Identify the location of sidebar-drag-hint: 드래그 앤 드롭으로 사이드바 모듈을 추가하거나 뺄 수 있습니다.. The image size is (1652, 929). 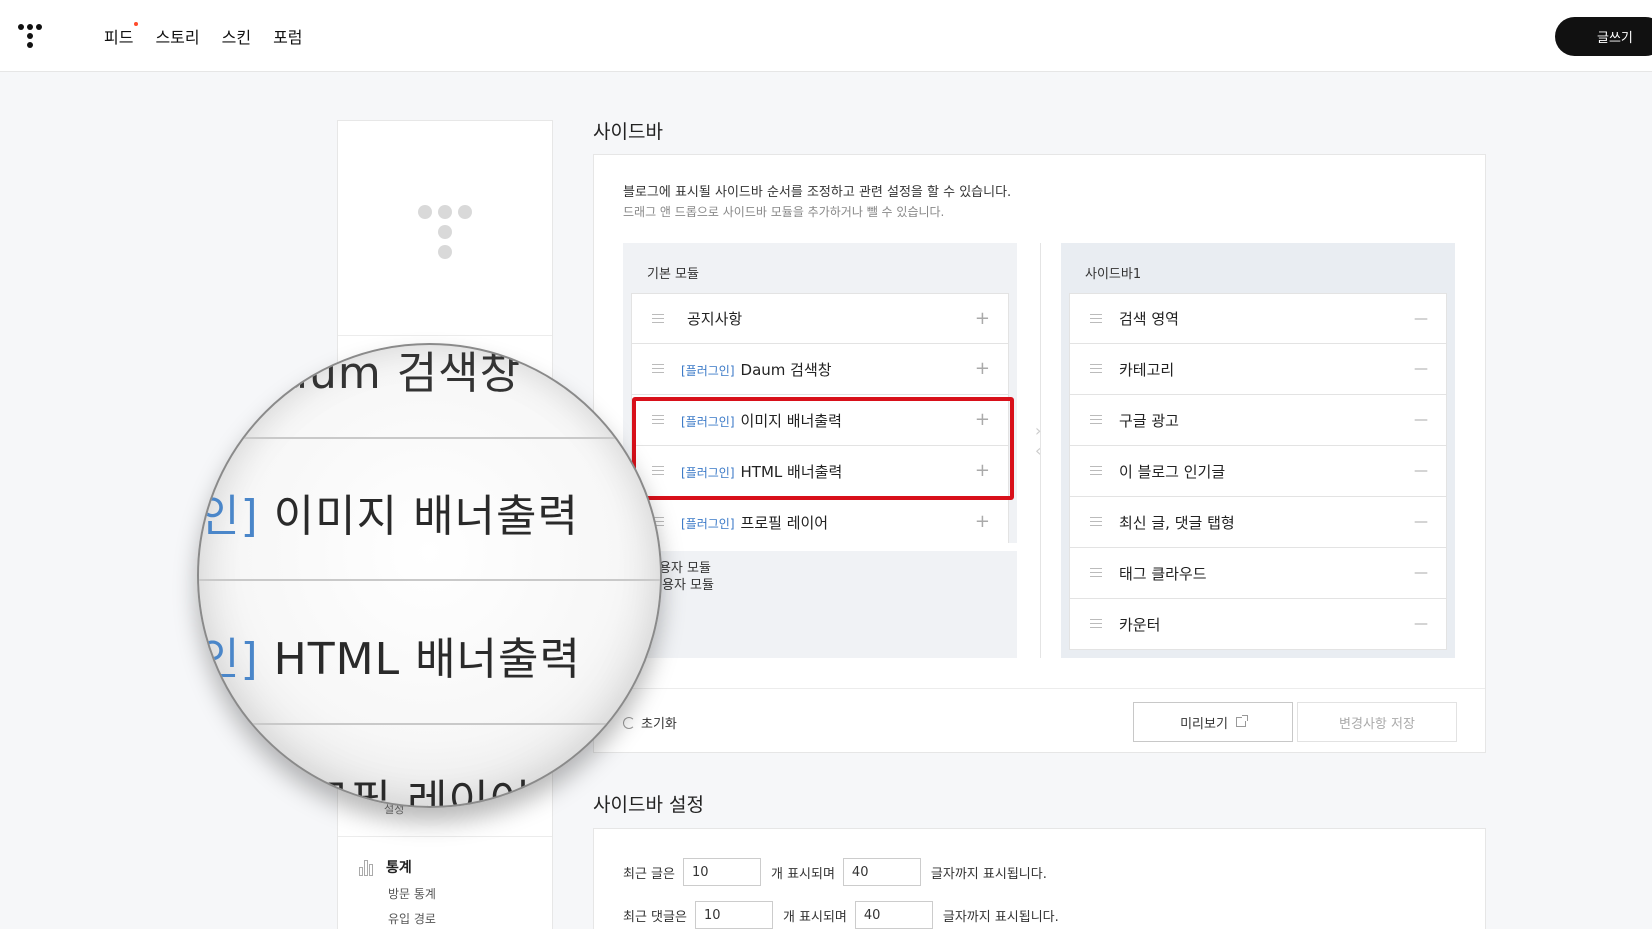
(784, 212).